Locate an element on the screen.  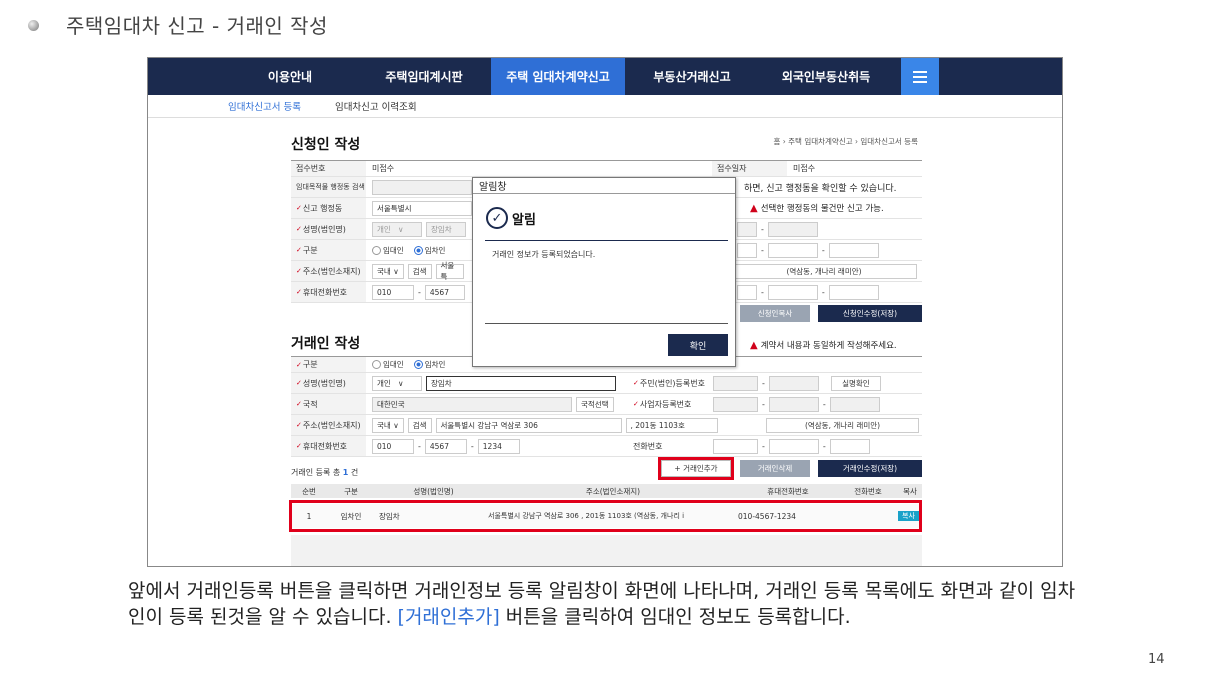
applicant-tel-input2 is located at coordinates (792, 292).